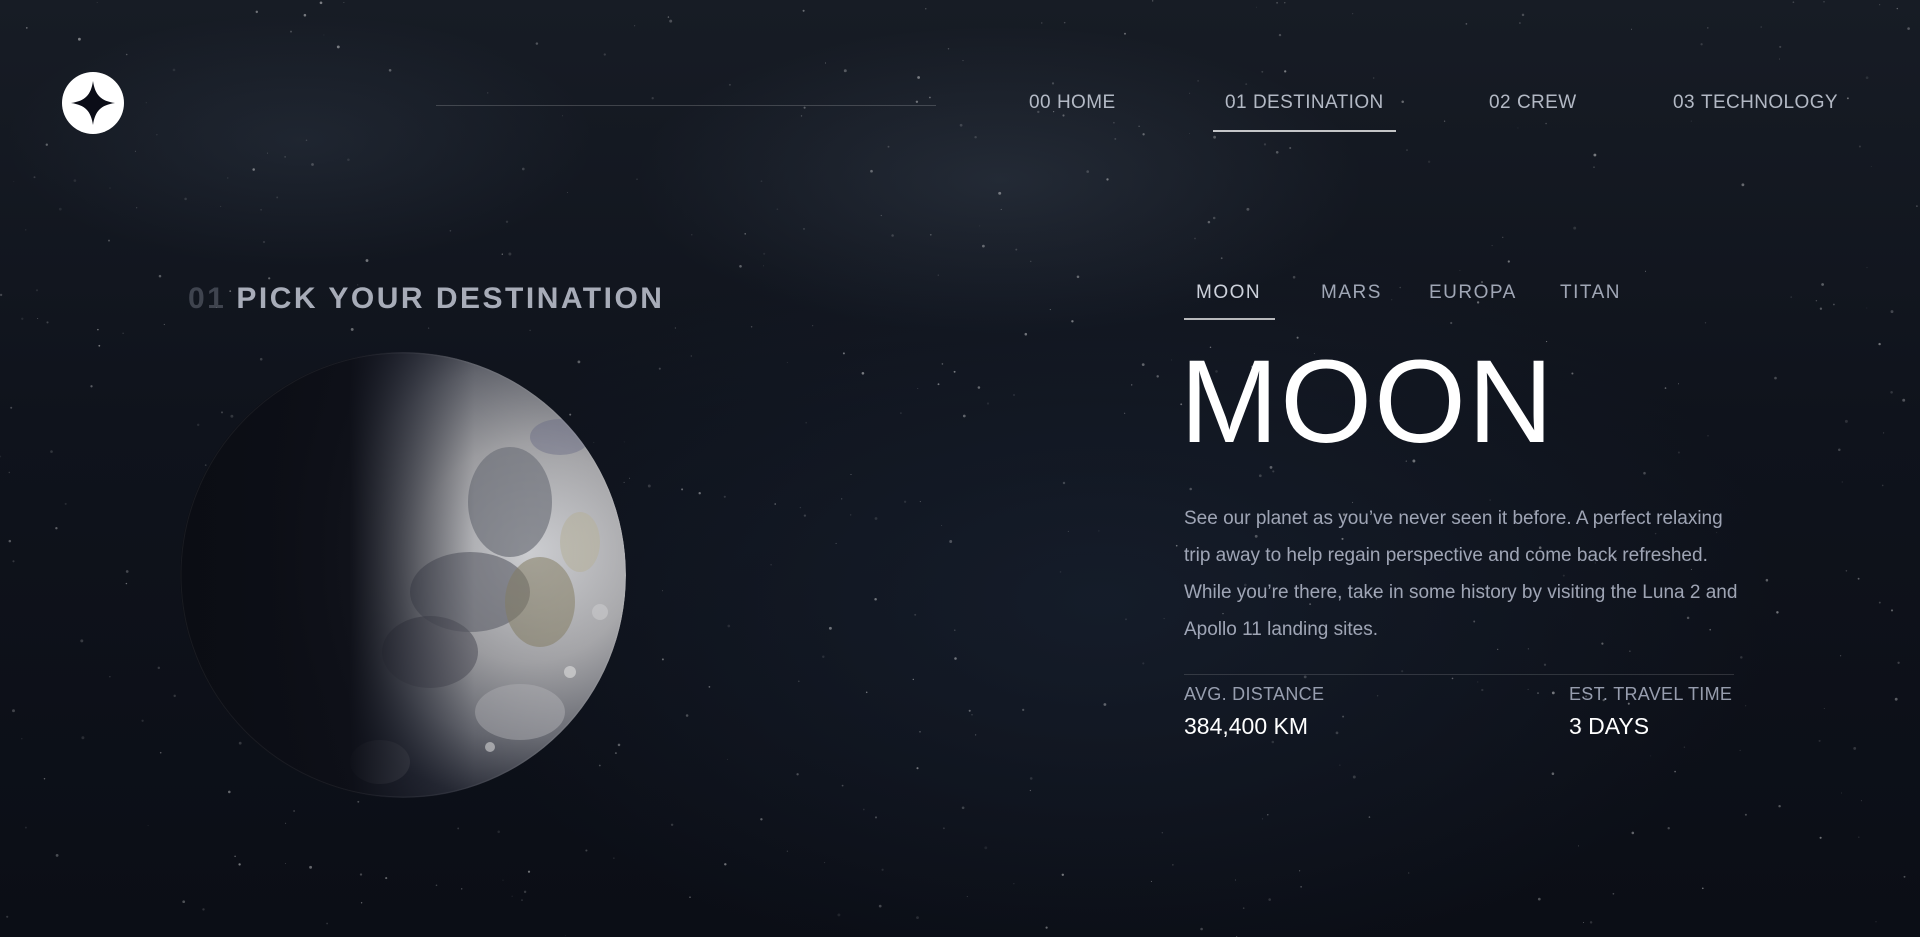 The height and width of the screenshot is (937, 1920). What do you see at coordinates (1229, 301) in the screenshot?
I see `tab-moon: MOON` at bounding box center [1229, 301].